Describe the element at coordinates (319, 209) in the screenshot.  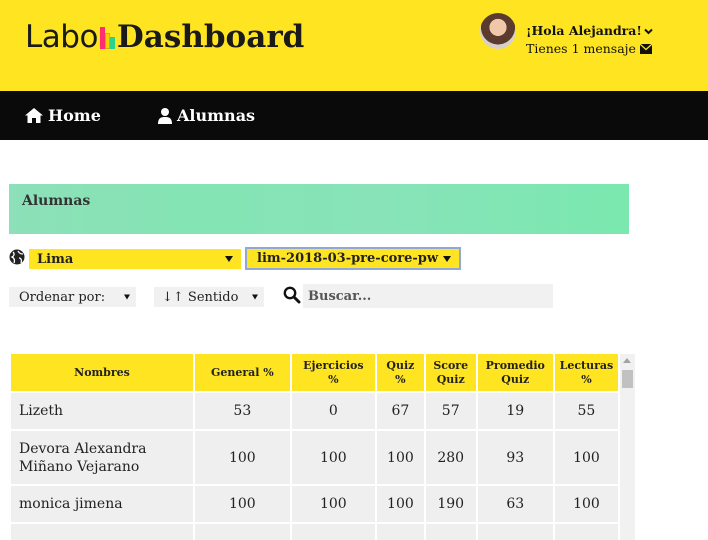
I see `section-banner: Alumnas` at that location.